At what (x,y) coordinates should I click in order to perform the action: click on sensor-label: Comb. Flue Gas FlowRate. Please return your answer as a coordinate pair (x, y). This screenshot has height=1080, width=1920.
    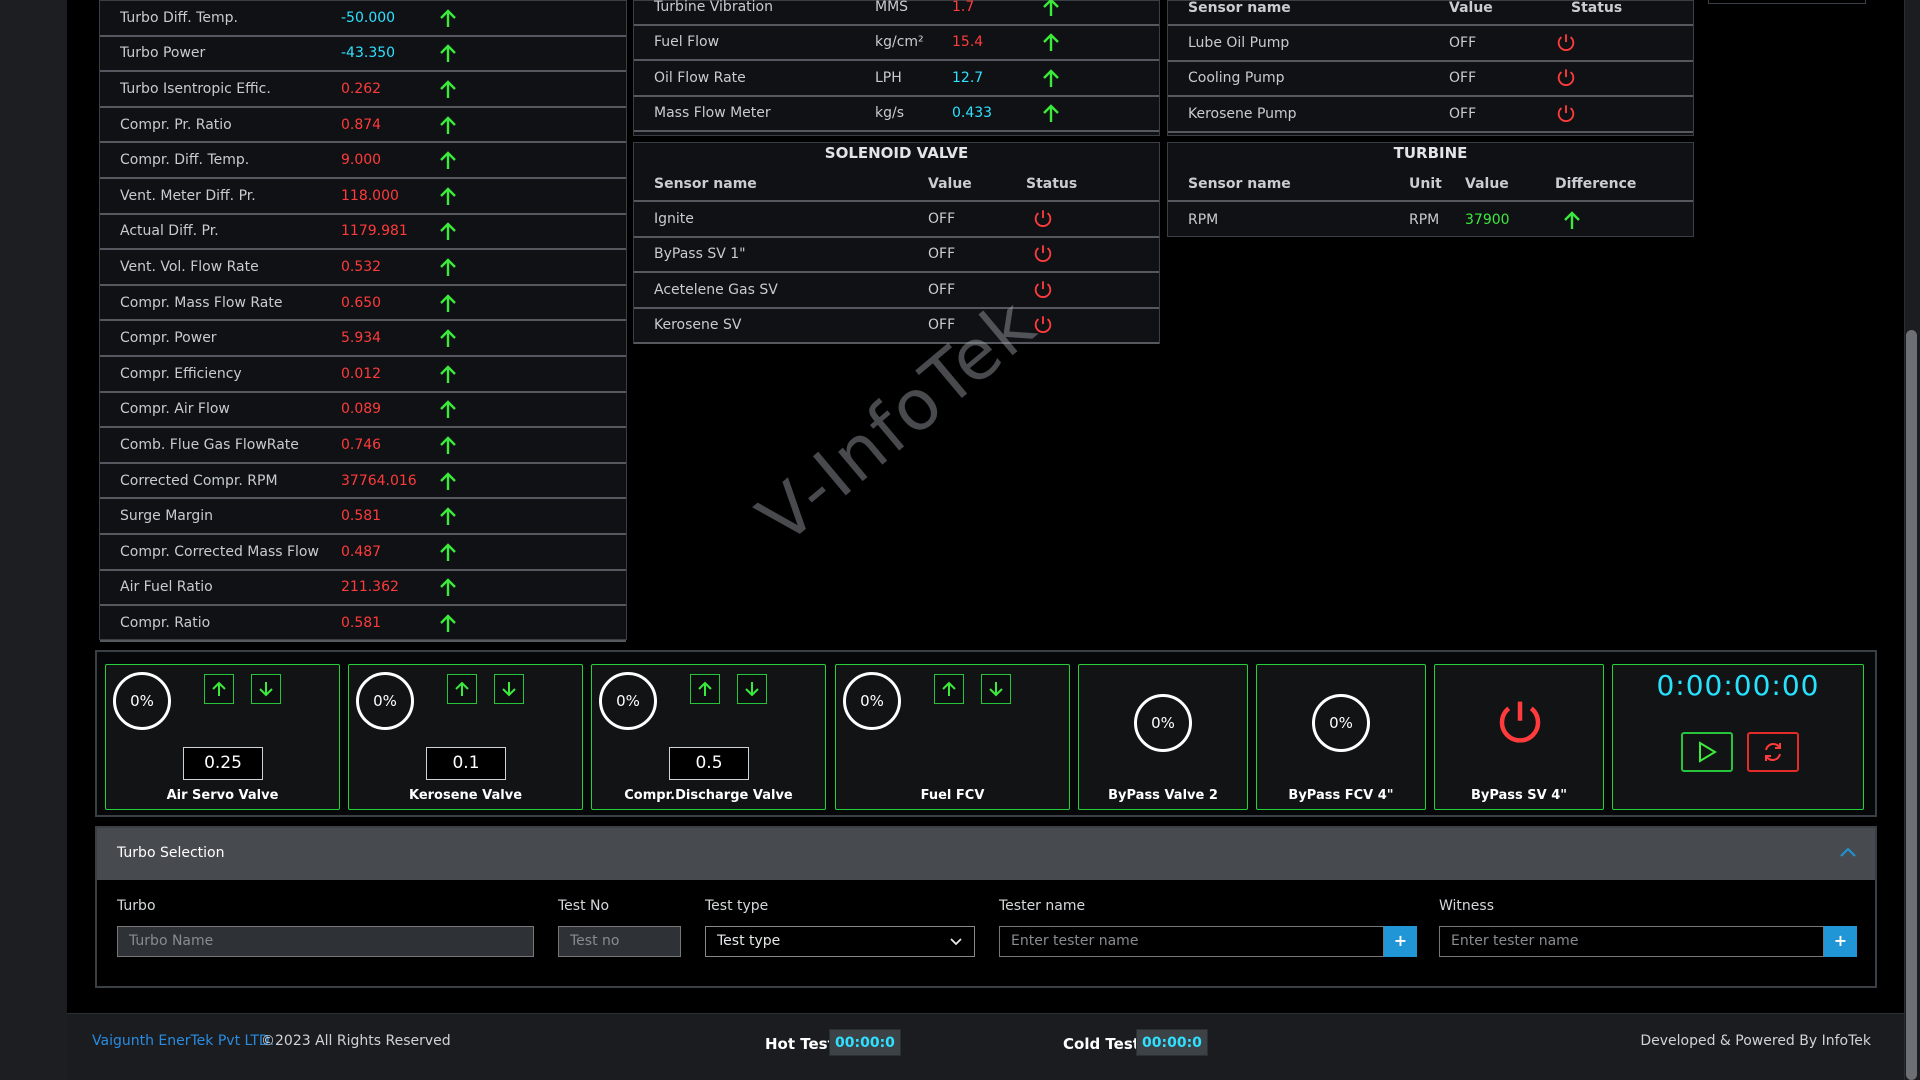
    Looking at the image, I should click on (209, 444).